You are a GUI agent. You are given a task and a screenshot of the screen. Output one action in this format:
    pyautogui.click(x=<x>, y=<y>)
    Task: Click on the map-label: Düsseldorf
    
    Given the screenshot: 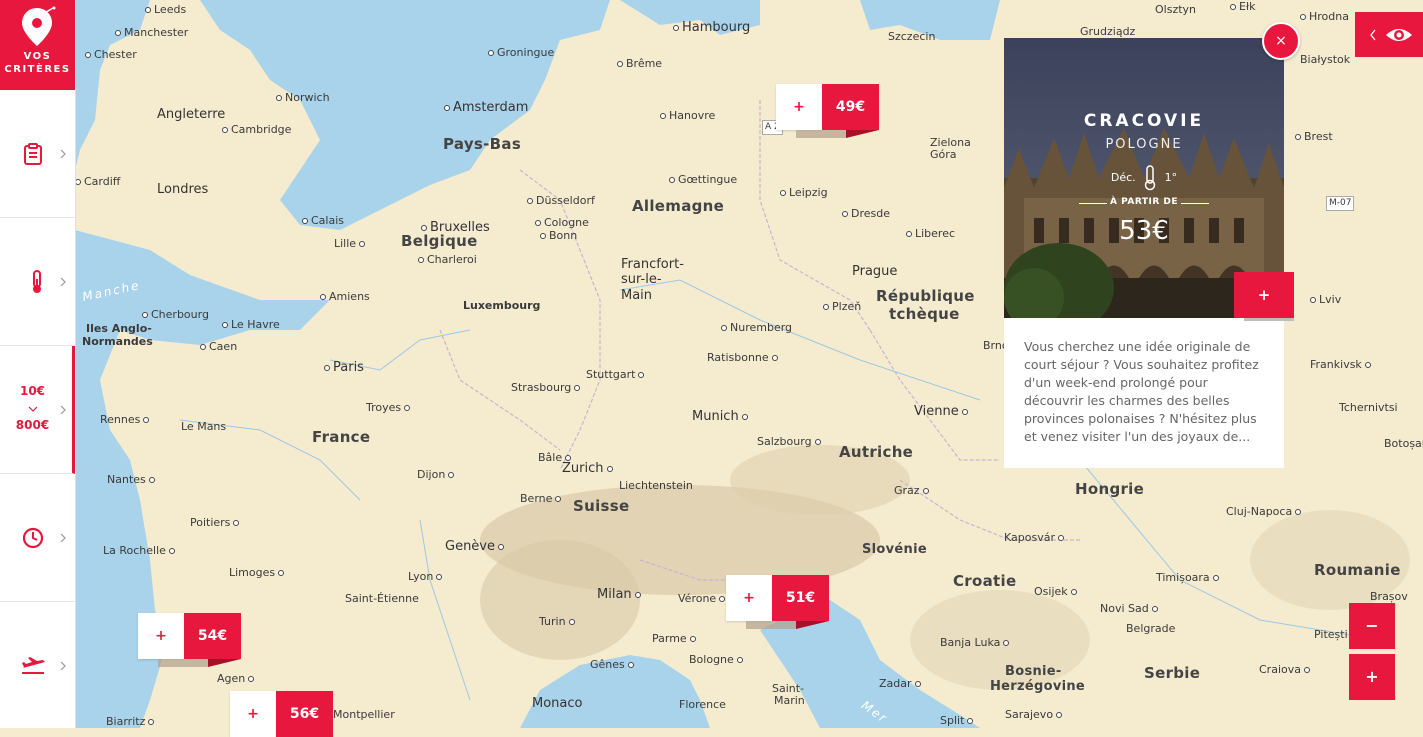 What is the action you would take?
    pyautogui.click(x=561, y=200)
    